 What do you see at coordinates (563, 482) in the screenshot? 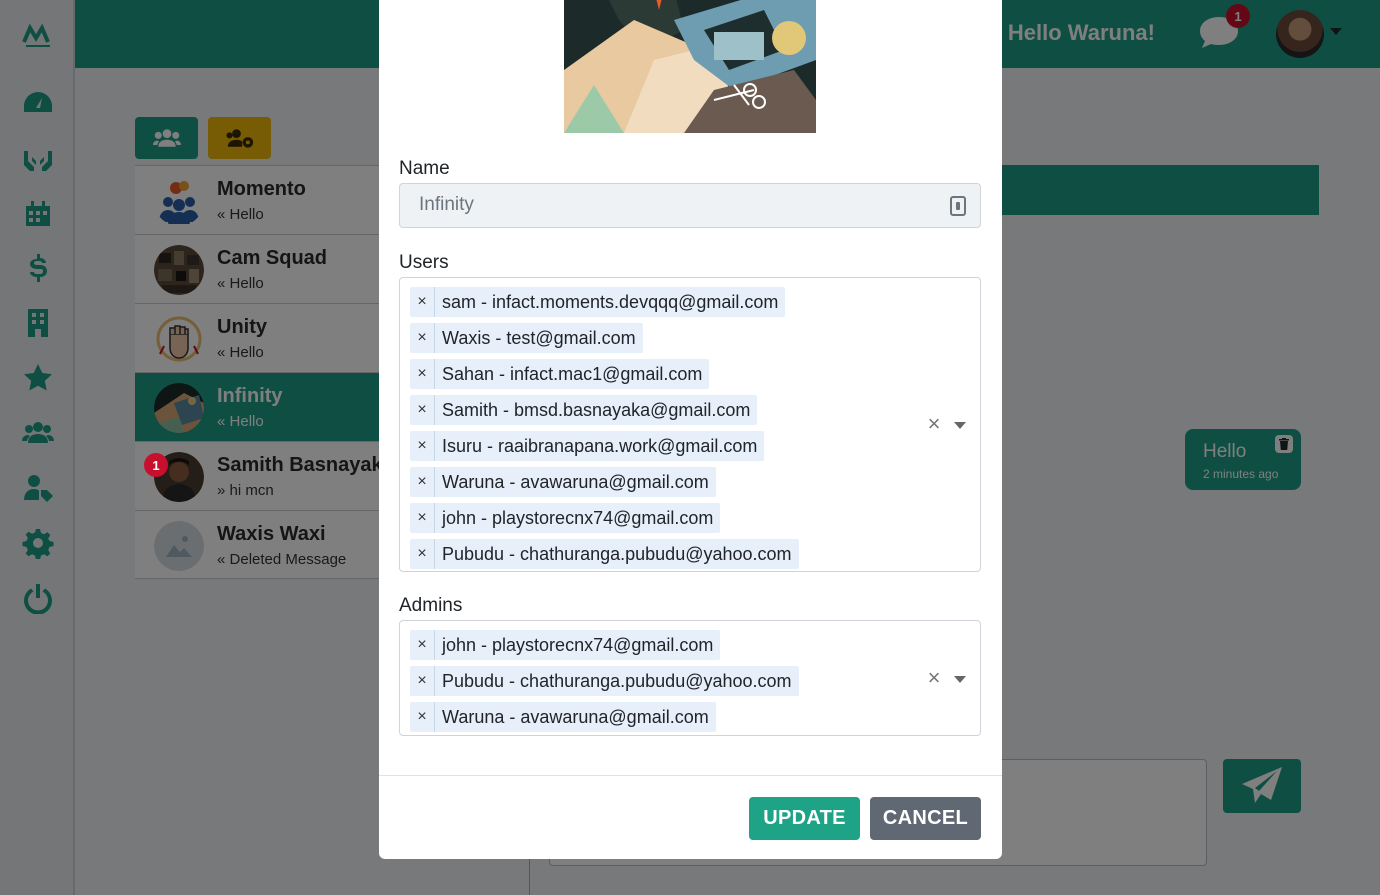
I see `user-tag: × Waruna - avawaruna@gmail.com` at bounding box center [563, 482].